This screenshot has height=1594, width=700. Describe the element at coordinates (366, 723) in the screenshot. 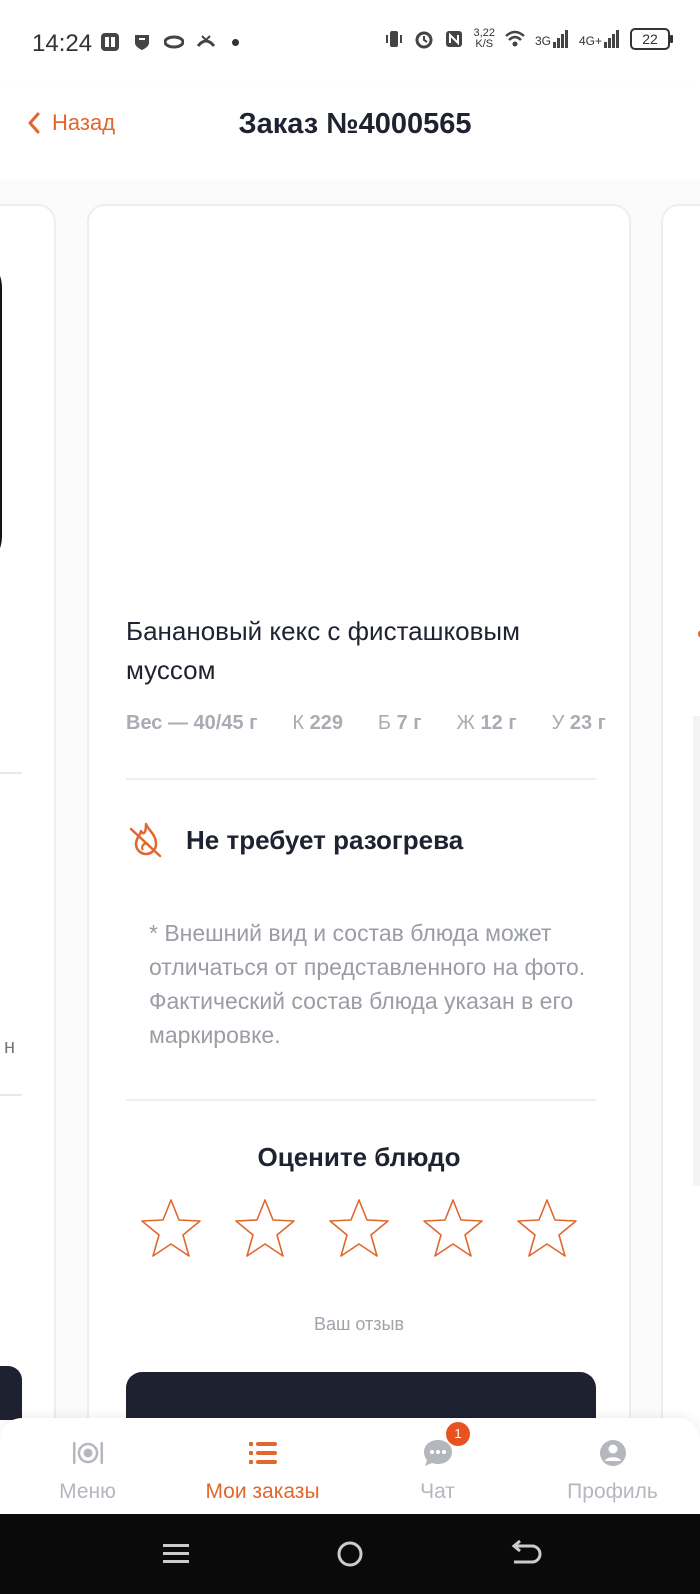

I see `nutrition-info: Вес — 40/45 г К 229 Б 7 г Ж 12 г У 23 г` at that location.